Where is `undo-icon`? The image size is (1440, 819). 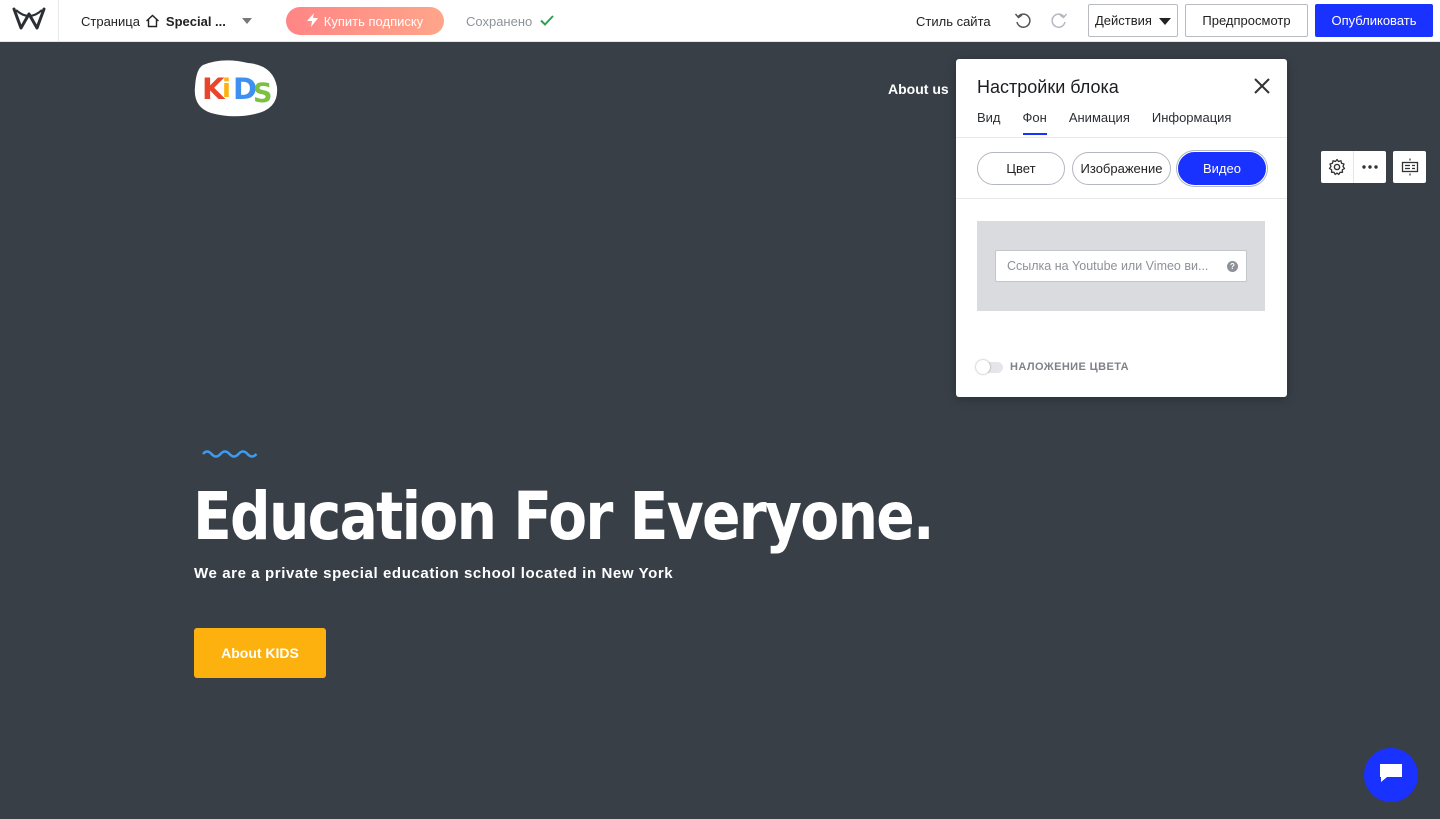
undo-icon is located at coordinates (1023, 21).